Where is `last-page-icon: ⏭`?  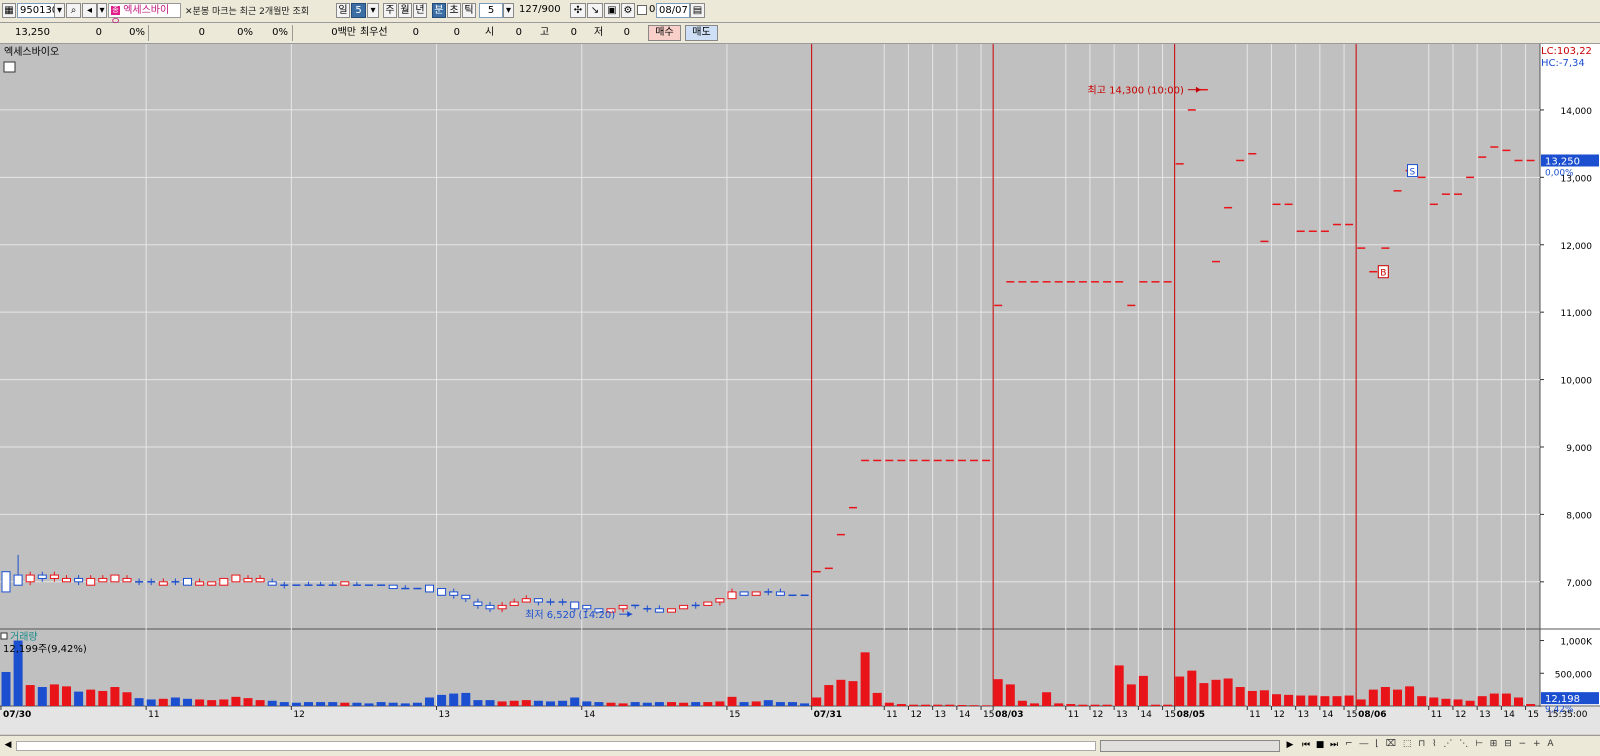
last-page-icon: ⏭ is located at coordinates (1334, 745).